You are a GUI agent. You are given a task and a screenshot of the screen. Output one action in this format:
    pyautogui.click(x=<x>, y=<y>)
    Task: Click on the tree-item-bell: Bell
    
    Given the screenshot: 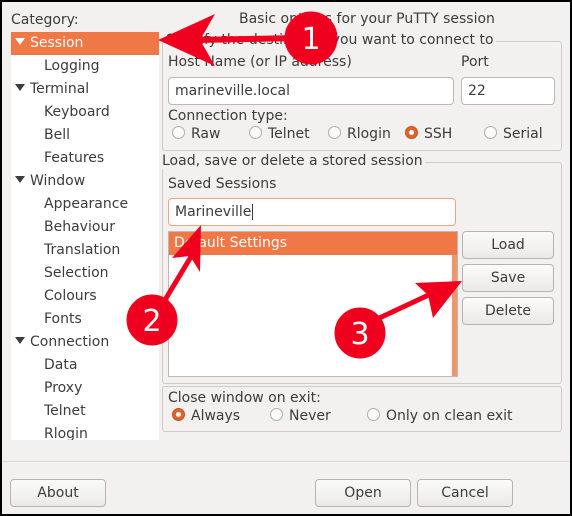 What is the action you would take?
    pyautogui.click(x=85, y=135)
    